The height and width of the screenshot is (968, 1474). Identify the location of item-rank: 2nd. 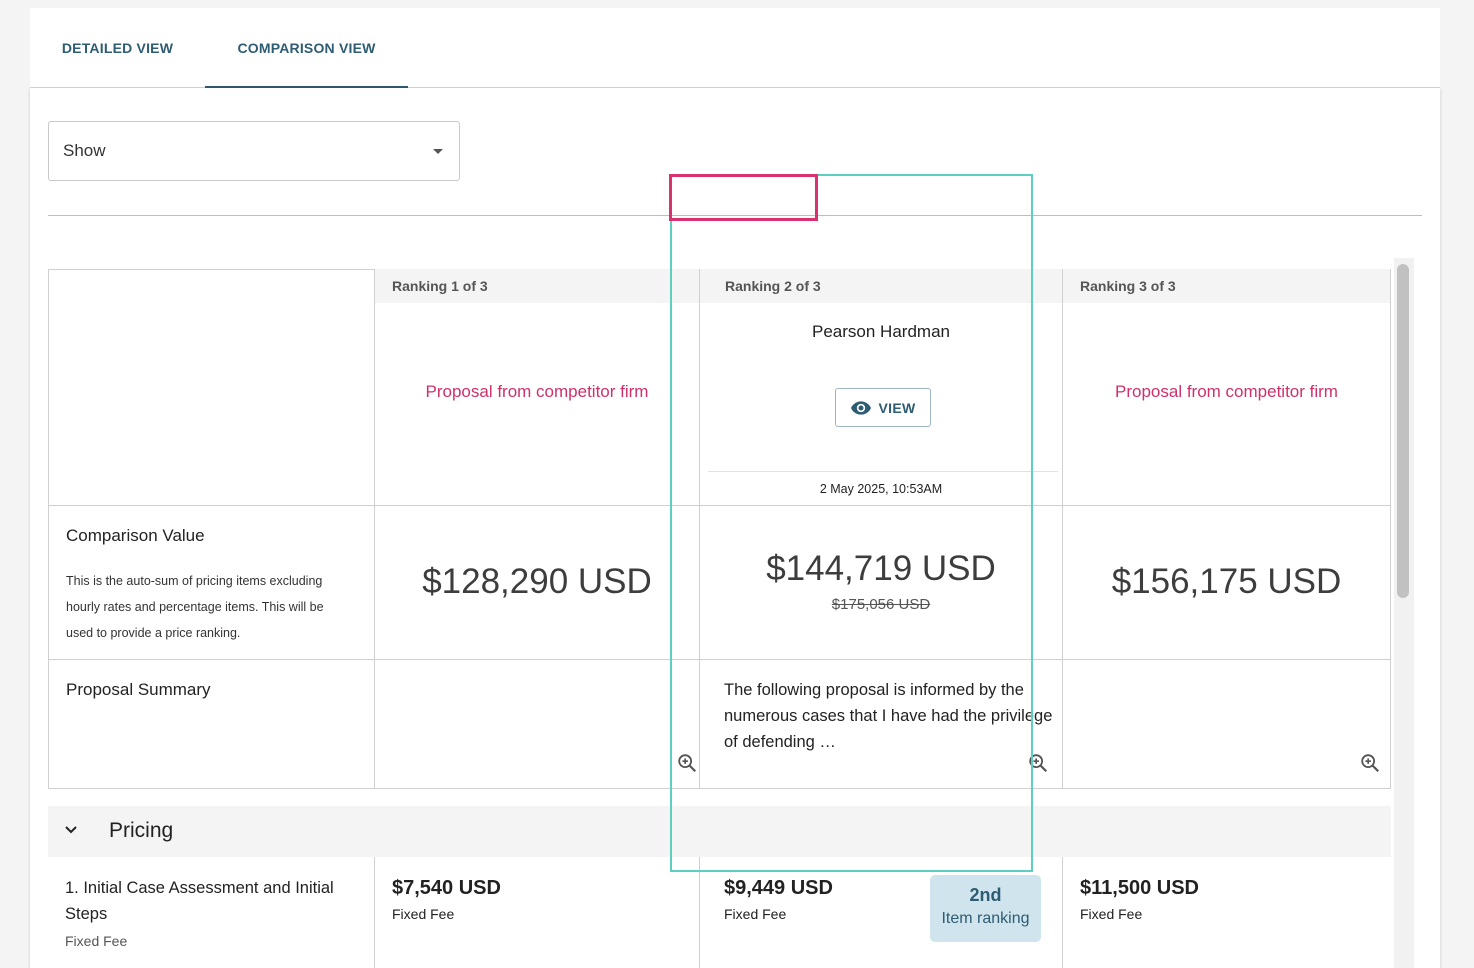
(985, 895).